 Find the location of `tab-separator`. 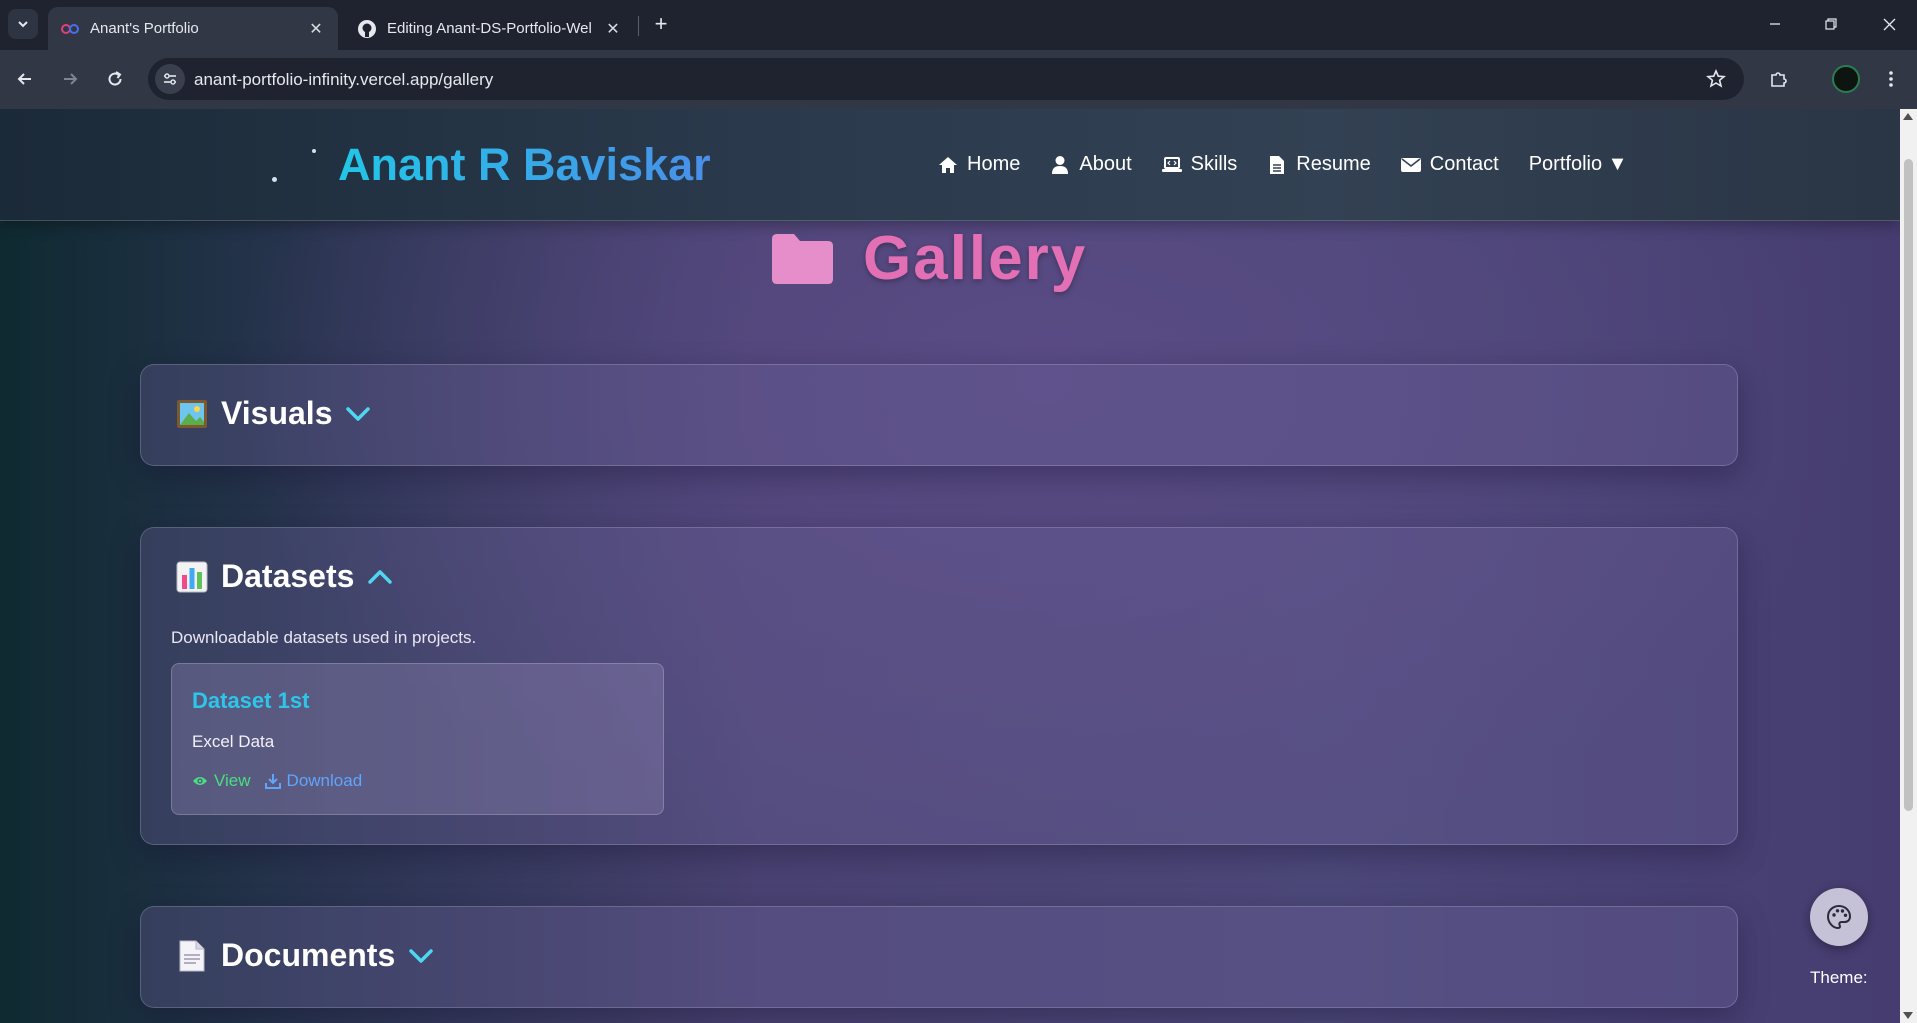

tab-separator is located at coordinates (638, 26).